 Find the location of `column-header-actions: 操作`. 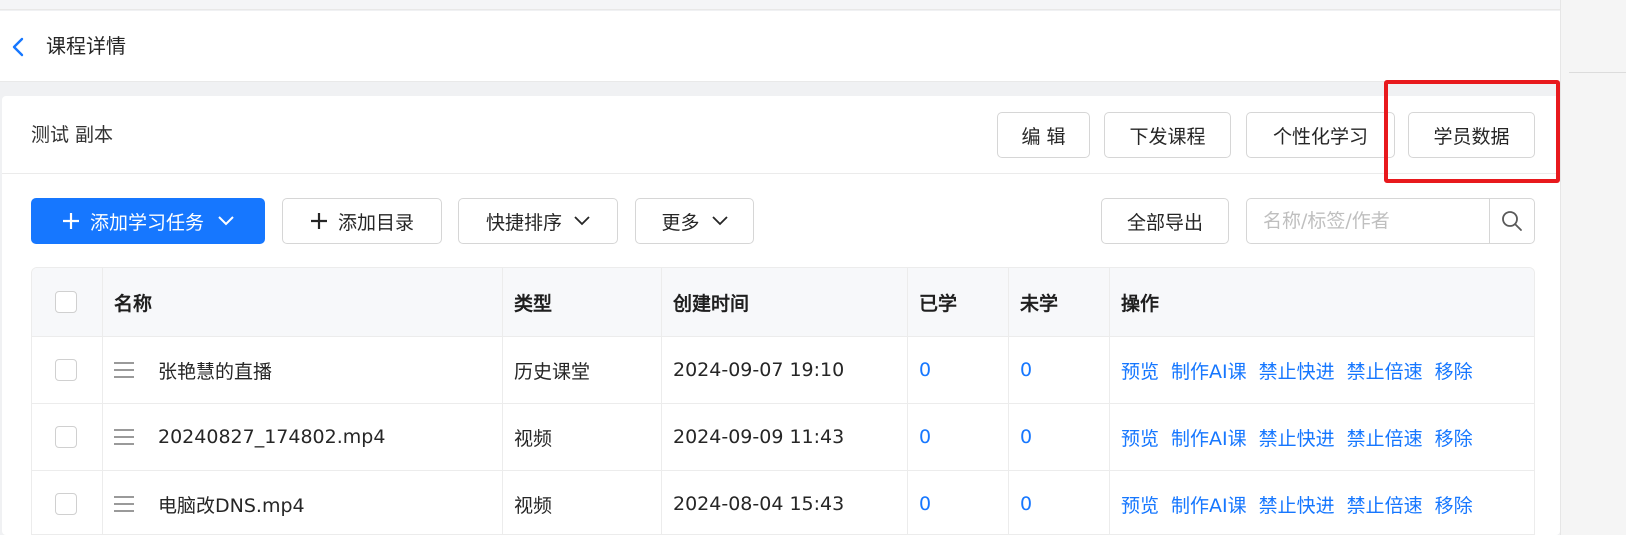

column-header-actions: 操作 is located at coordinates (1140, 303).